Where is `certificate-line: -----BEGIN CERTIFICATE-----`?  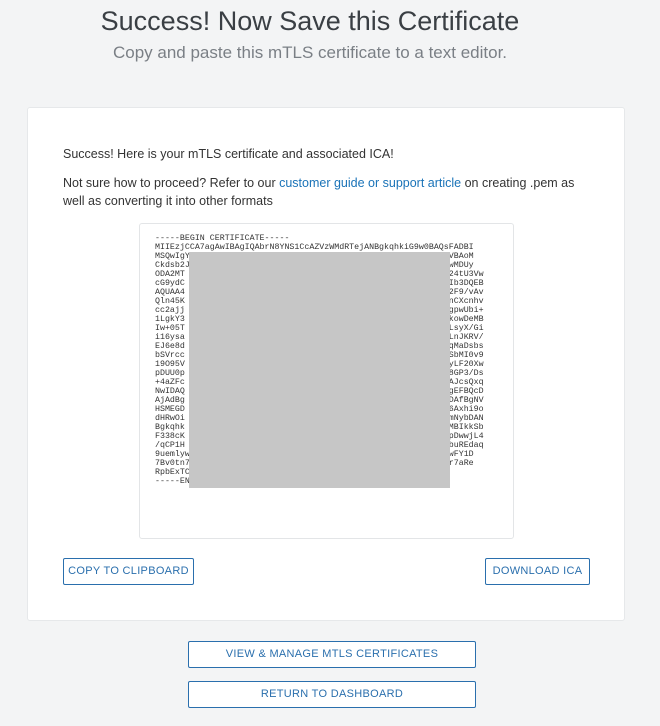
certificate-line: -----BEGIN CERTIFICATE----- is located at coordinates (222, 238).